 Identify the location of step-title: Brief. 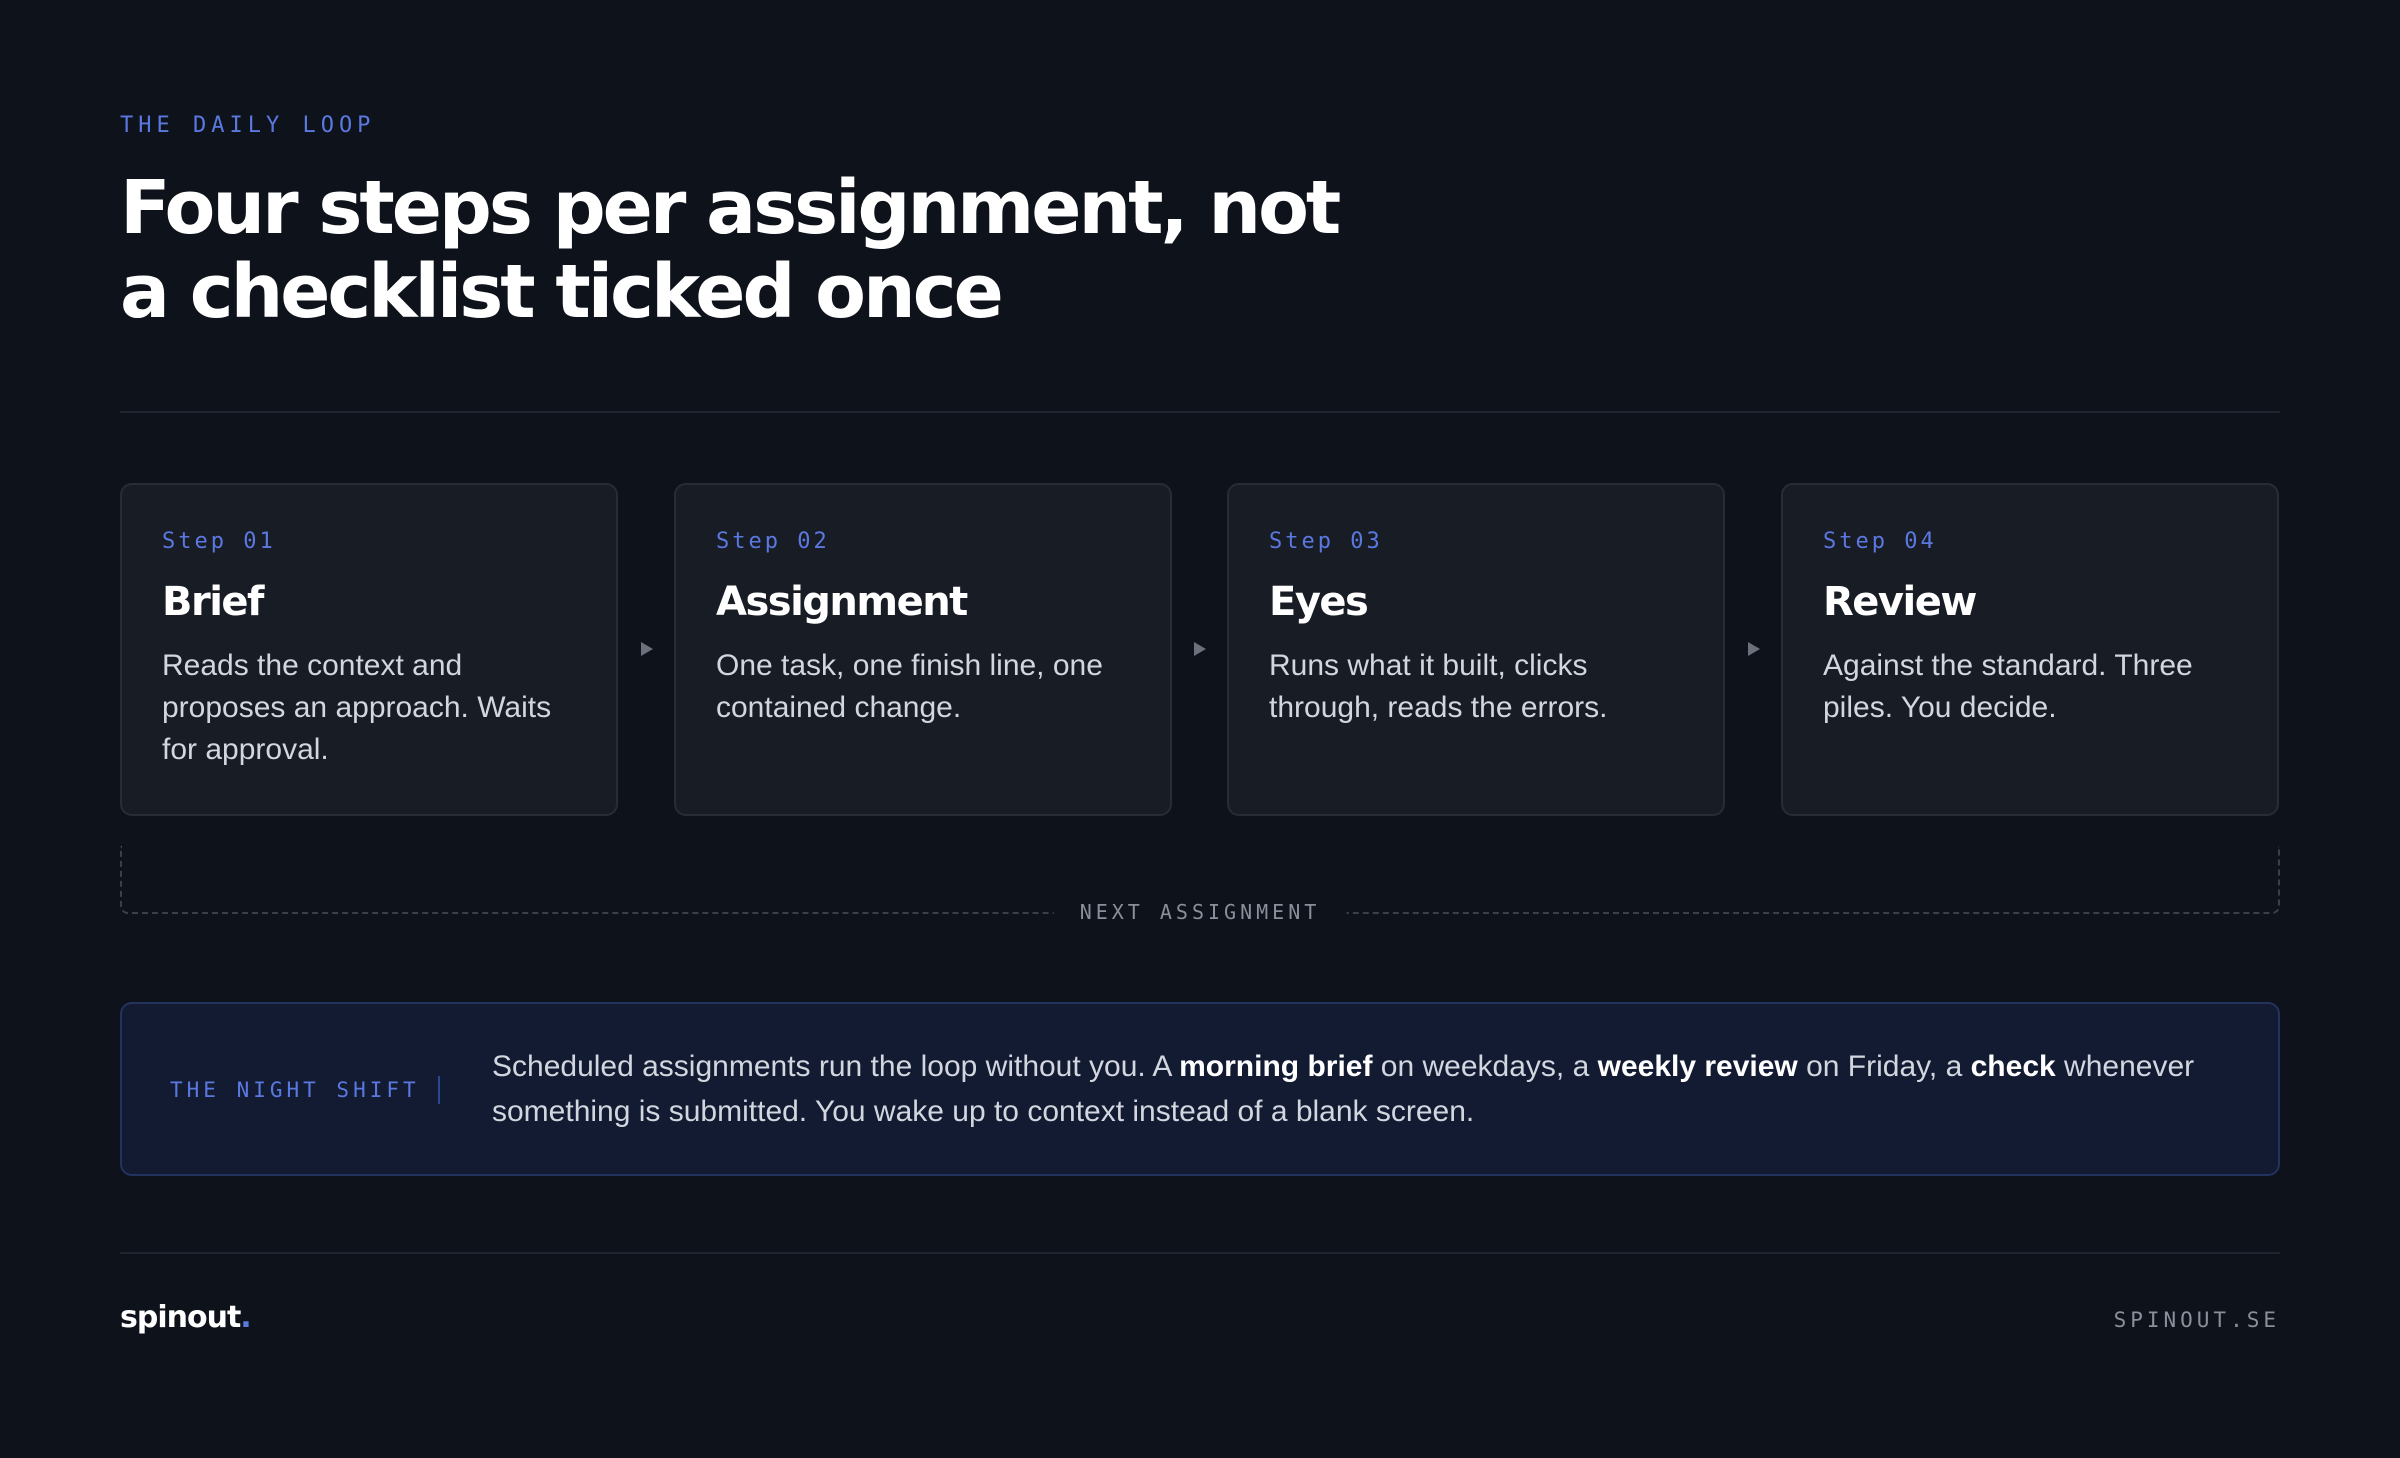
(213, 602).